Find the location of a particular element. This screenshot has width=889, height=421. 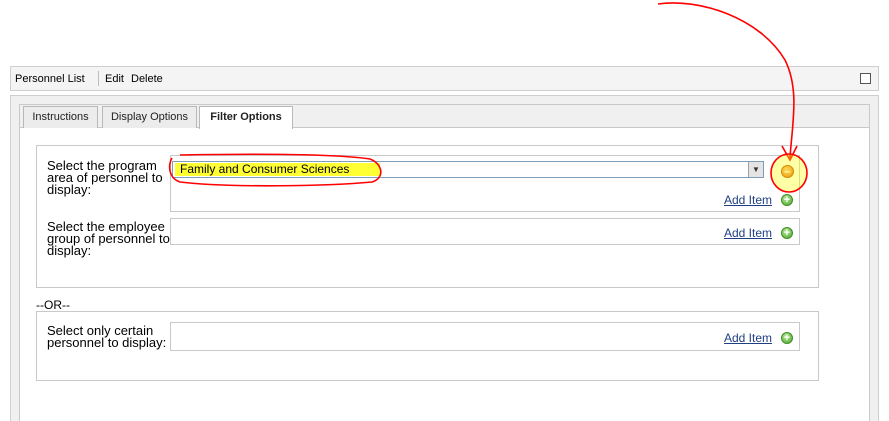

annotation-icon-circle is located at coordinates (789, 173).